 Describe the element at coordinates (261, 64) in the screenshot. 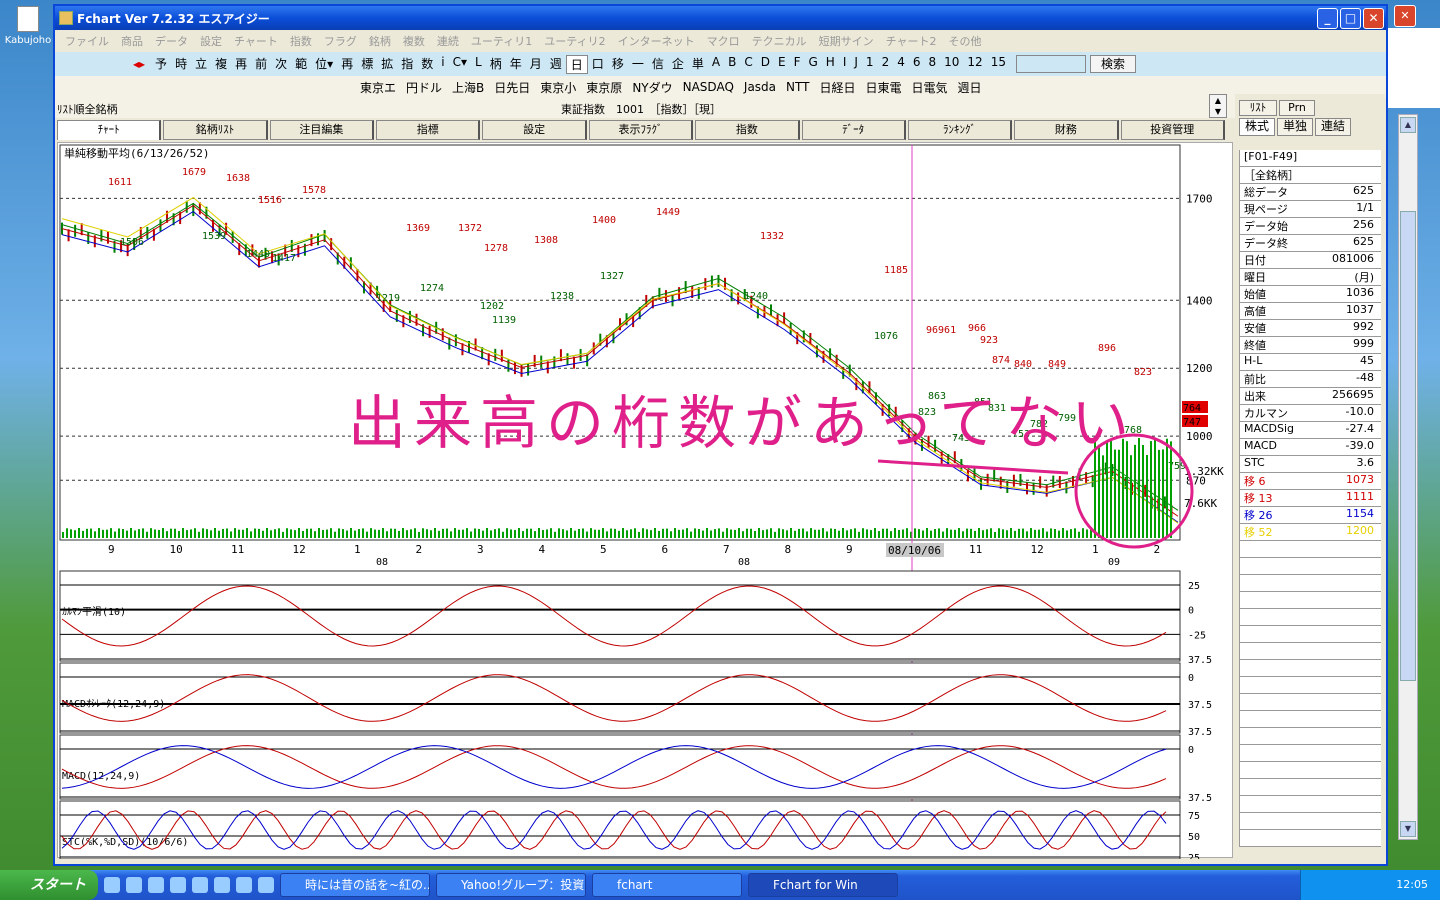

I see `period-button: 前` at that location.